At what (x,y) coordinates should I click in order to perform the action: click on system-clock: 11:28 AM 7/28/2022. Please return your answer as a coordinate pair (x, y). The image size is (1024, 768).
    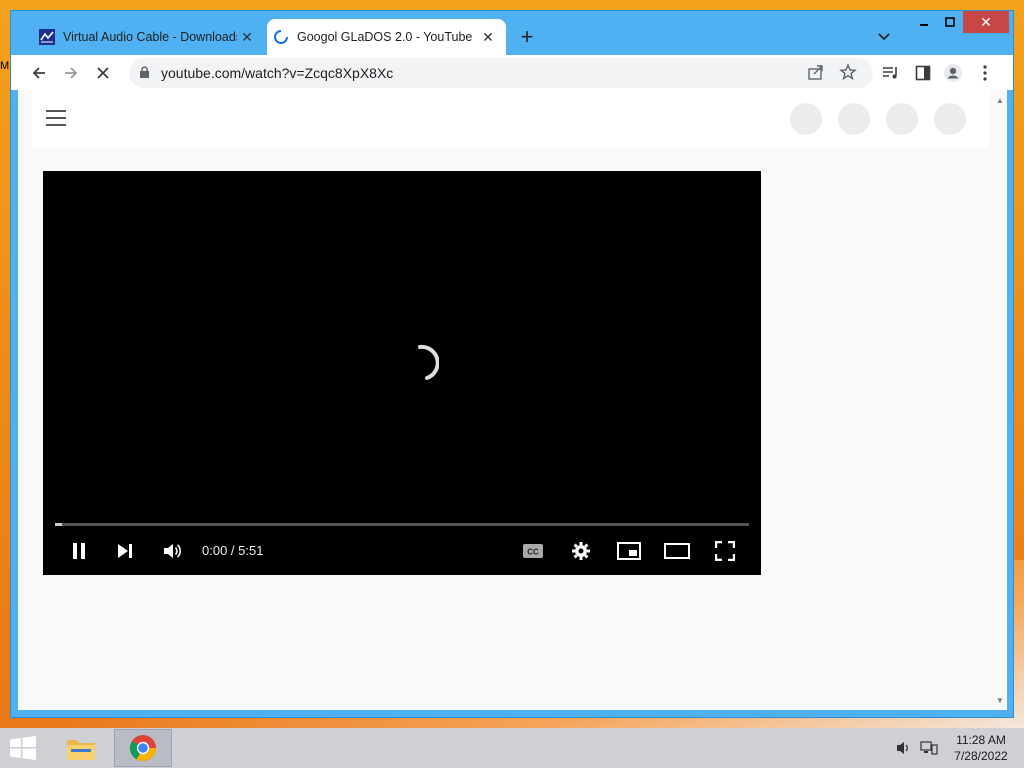
    Looking at the image, I should click on (981, 748).